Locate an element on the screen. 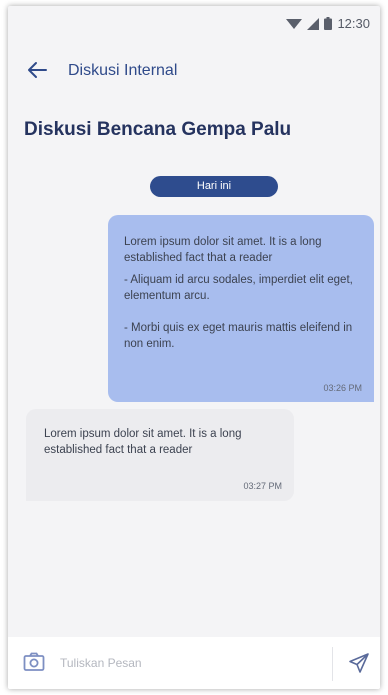  back-button is located at coordinates (38, 70).